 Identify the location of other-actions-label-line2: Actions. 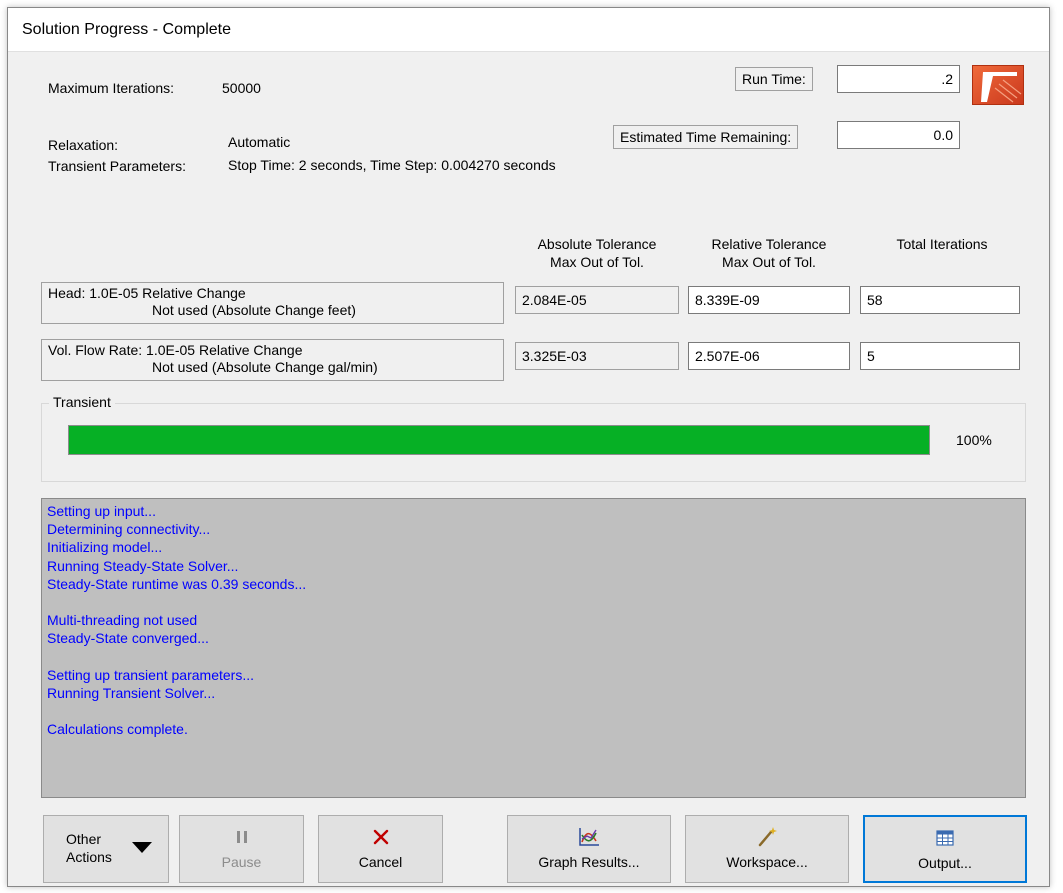
(89, 857).